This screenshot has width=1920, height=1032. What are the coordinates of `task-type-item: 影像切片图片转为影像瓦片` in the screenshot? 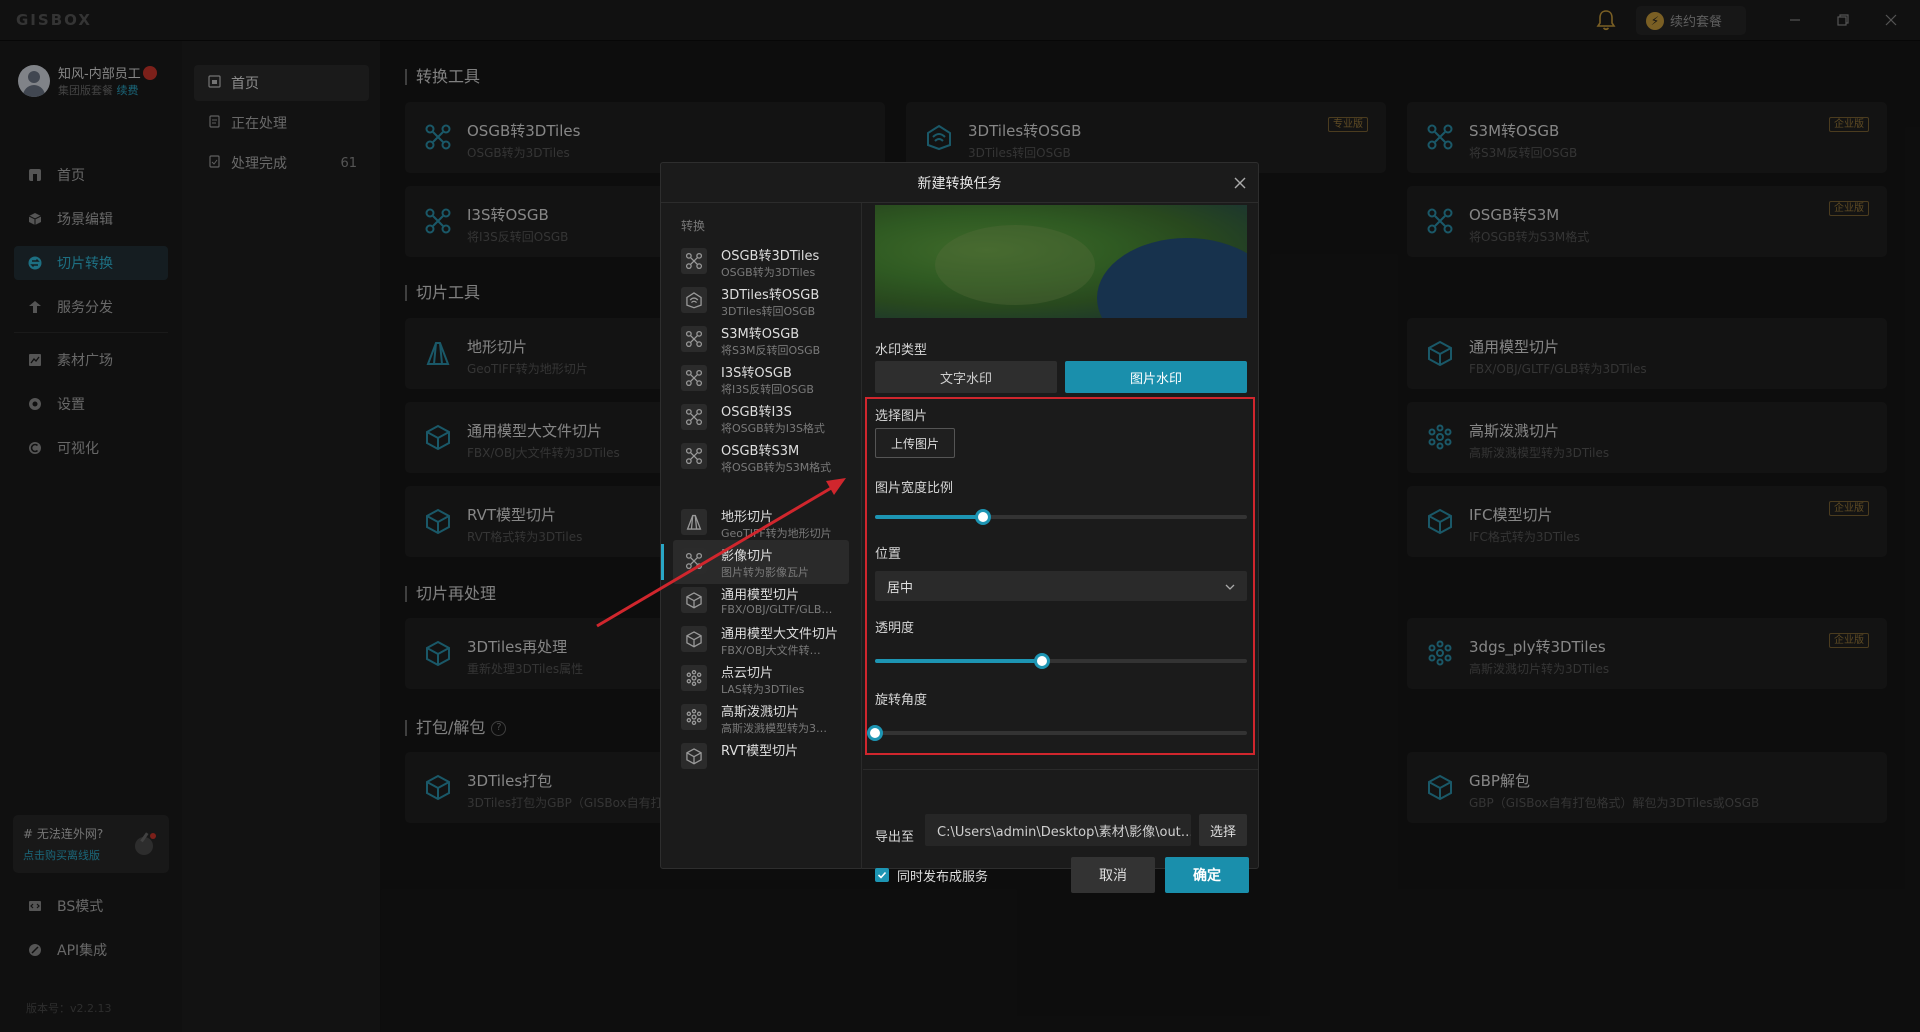 It's located at (755, 562).